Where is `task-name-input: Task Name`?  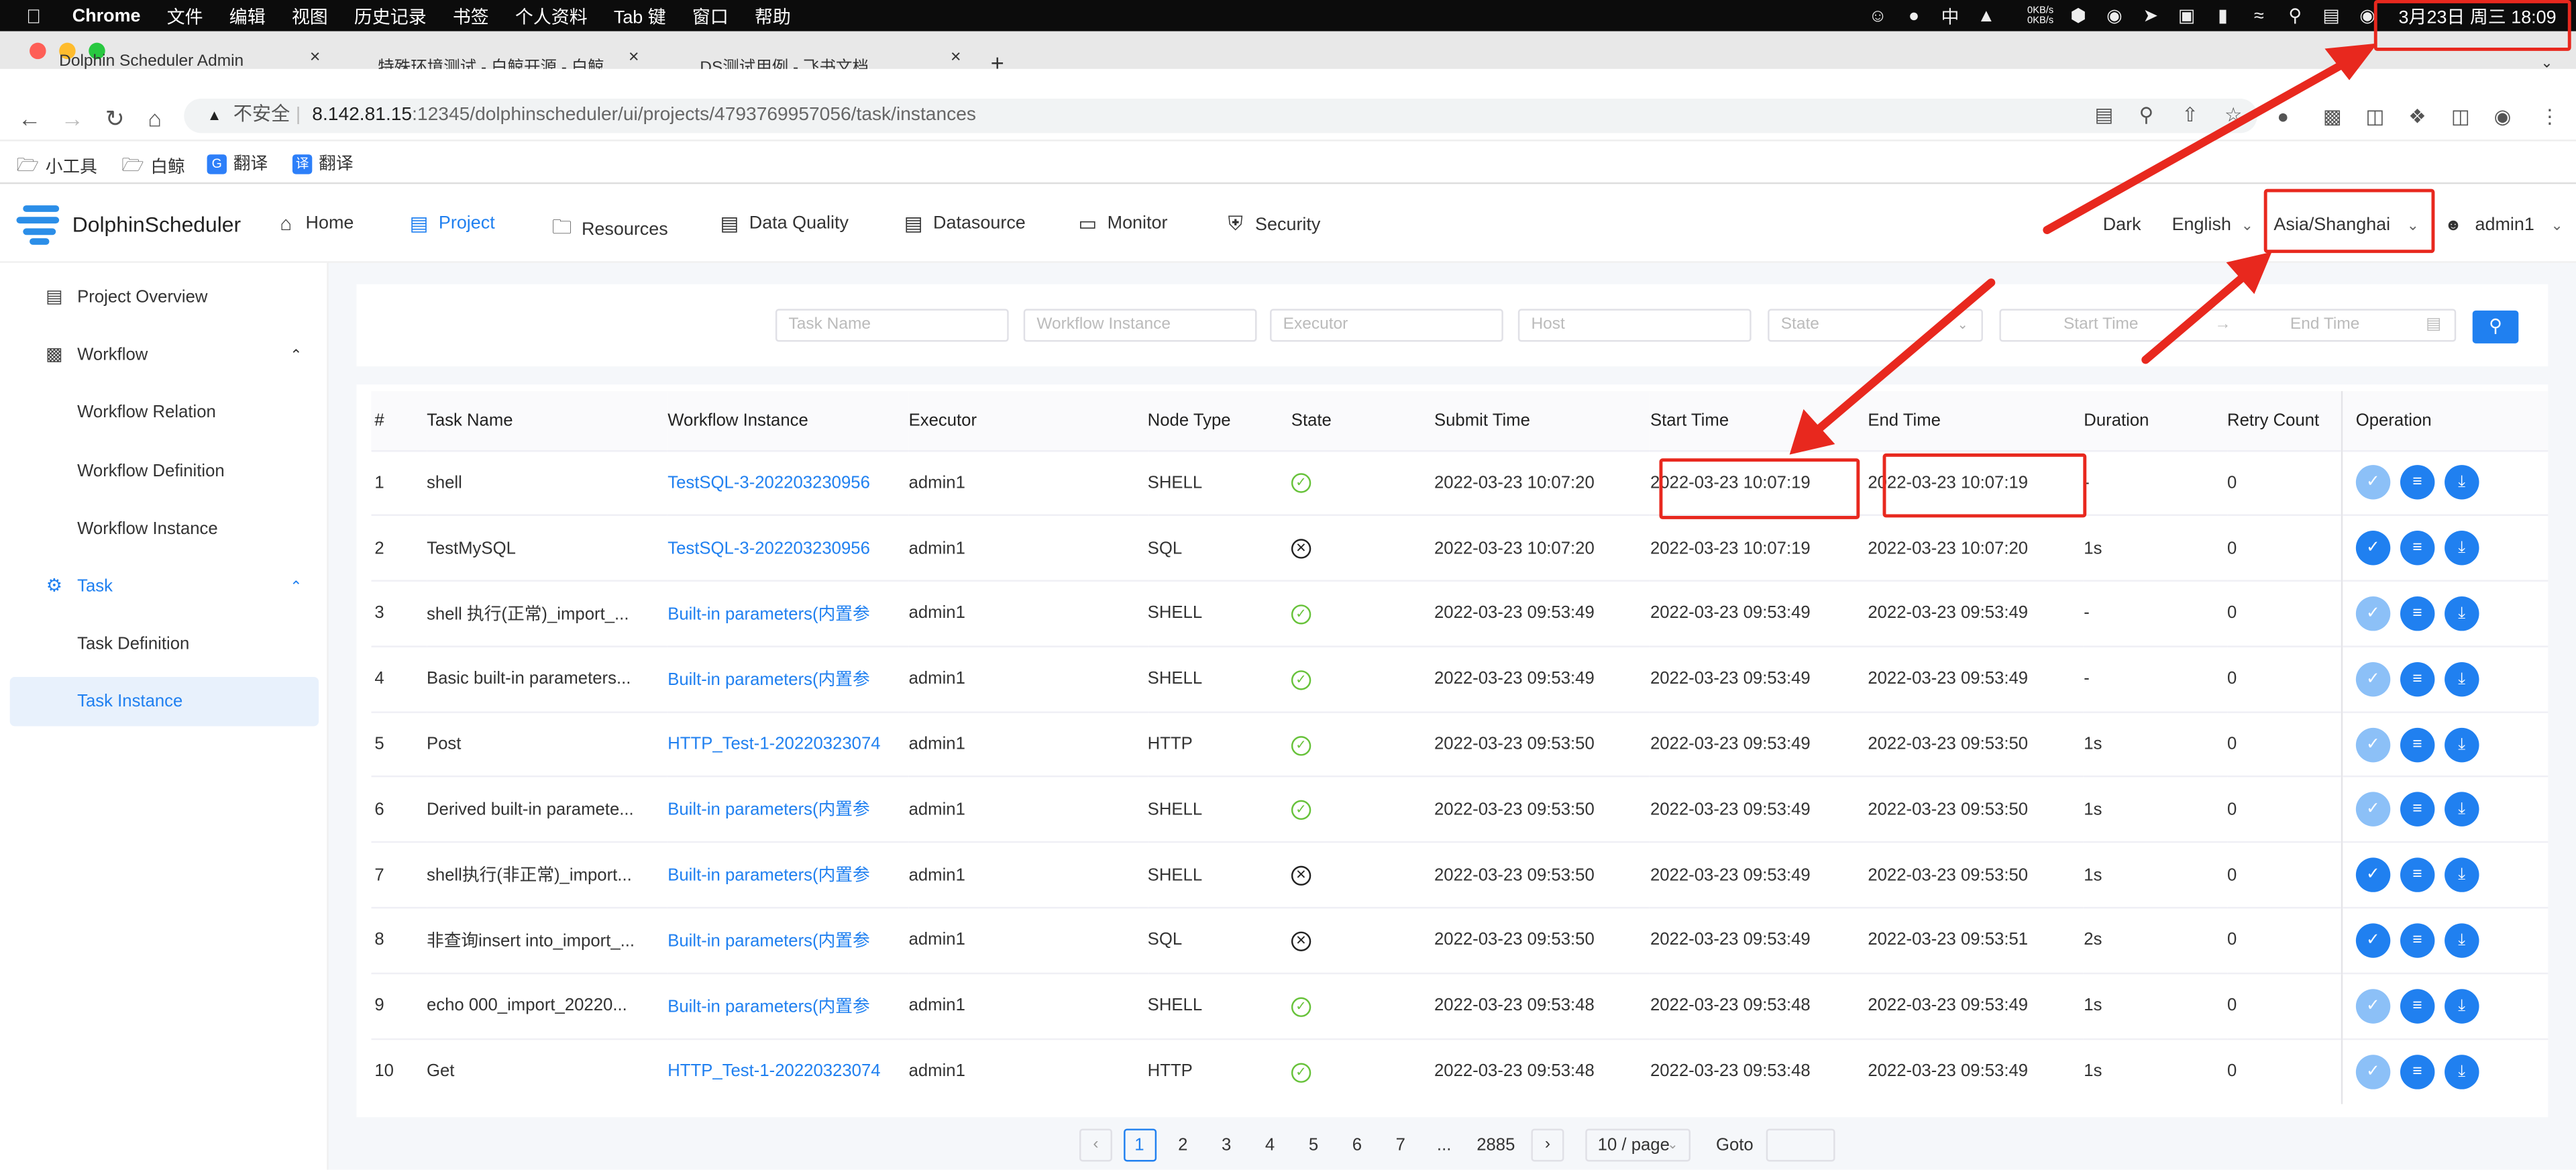
task-name-input: Task Name is located at coordinates (892, 325).